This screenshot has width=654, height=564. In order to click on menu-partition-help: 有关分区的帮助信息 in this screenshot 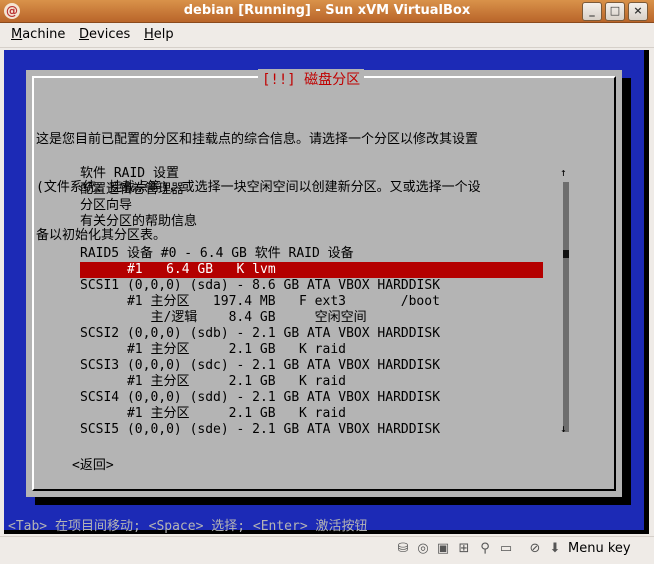, I will do `click(138, 222)`.